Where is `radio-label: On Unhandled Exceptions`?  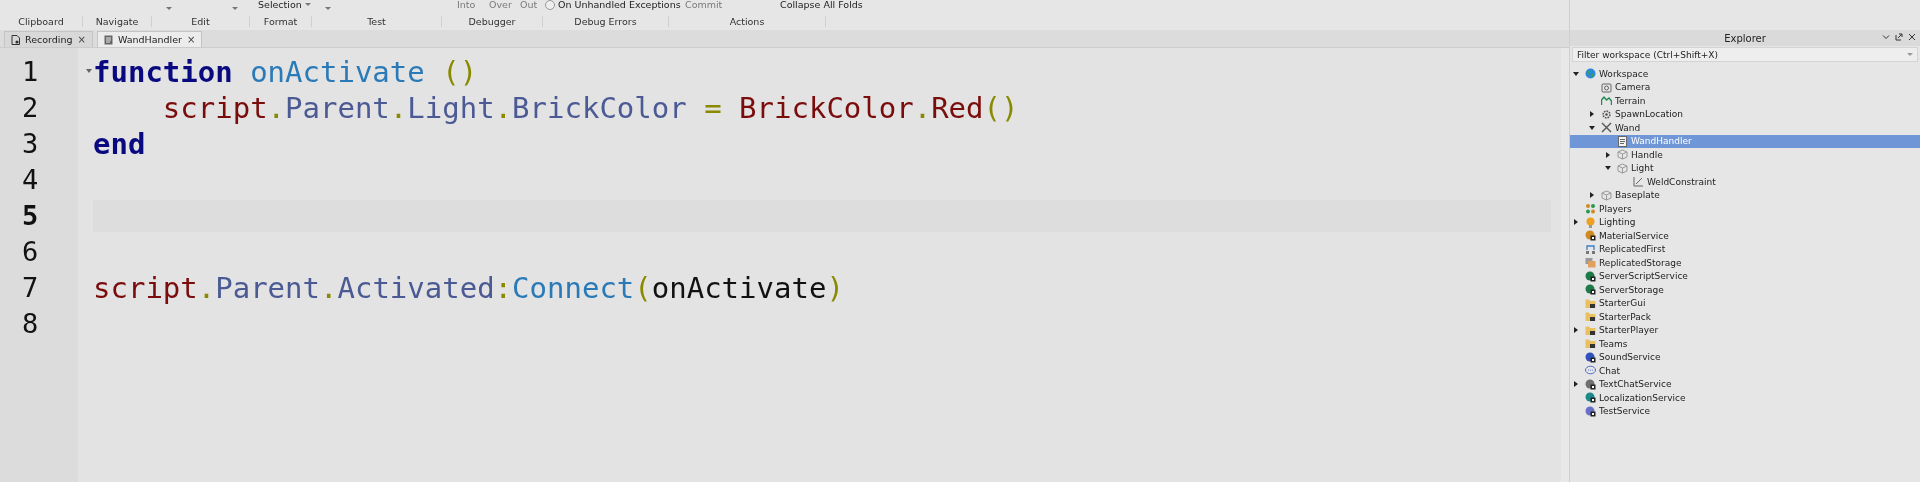
radio-label: On Unhandled Exceptions is located at coordinates (619, 5).